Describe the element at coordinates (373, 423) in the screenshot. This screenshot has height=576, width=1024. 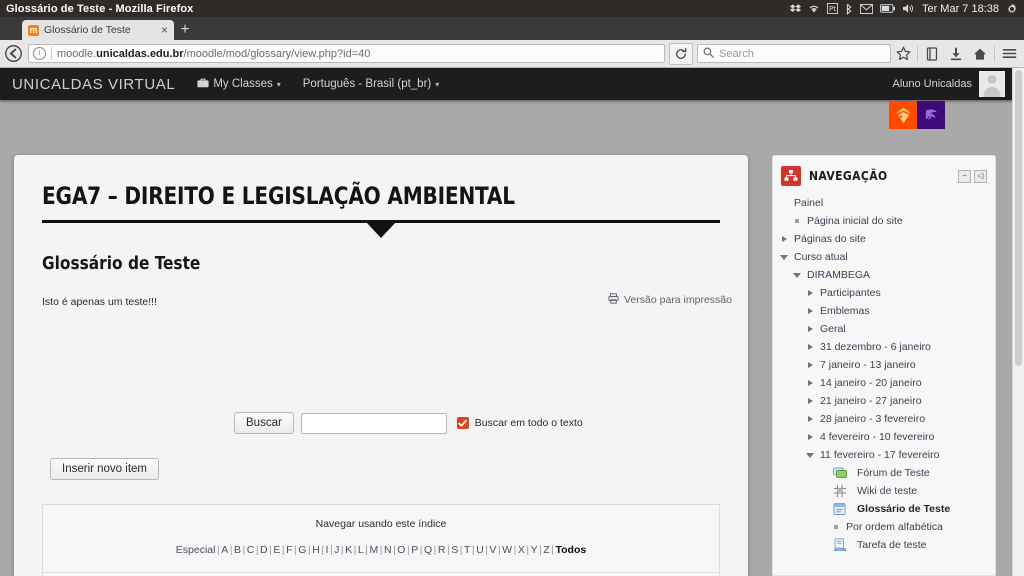
I see `search-input` at that location.